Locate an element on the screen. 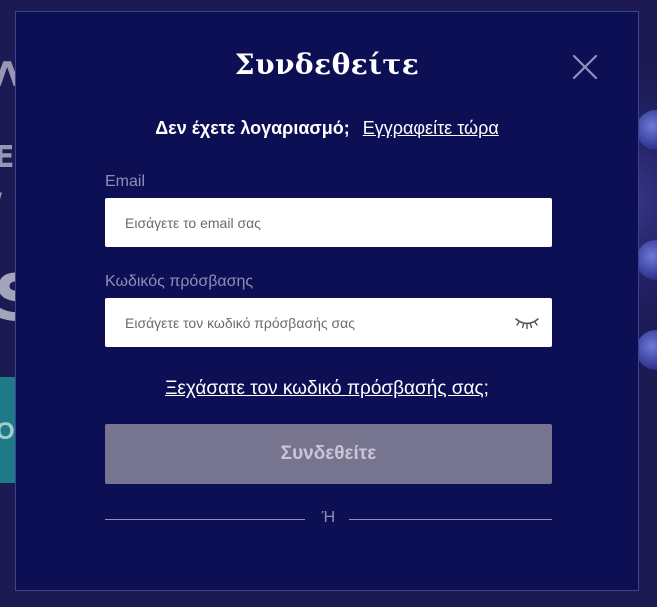 Image resolution: width=657 pixels, height=607 pixels. close-icon is located at coordinates (585, 67).